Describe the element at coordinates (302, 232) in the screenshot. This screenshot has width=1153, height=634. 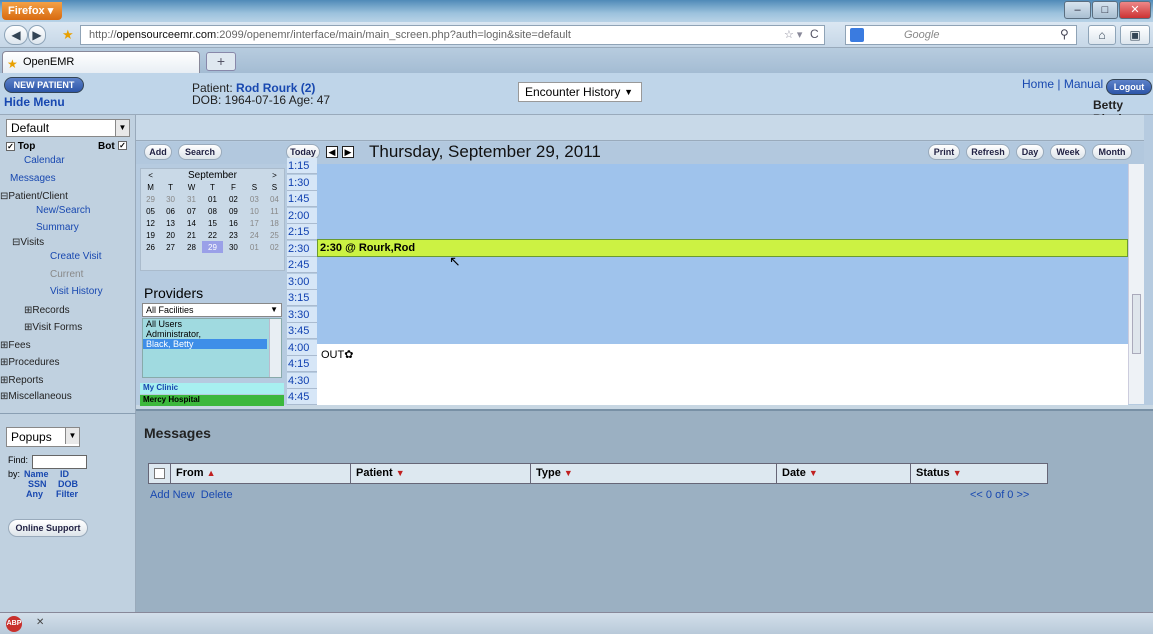
I see `time-slot: 2:15` at that location.